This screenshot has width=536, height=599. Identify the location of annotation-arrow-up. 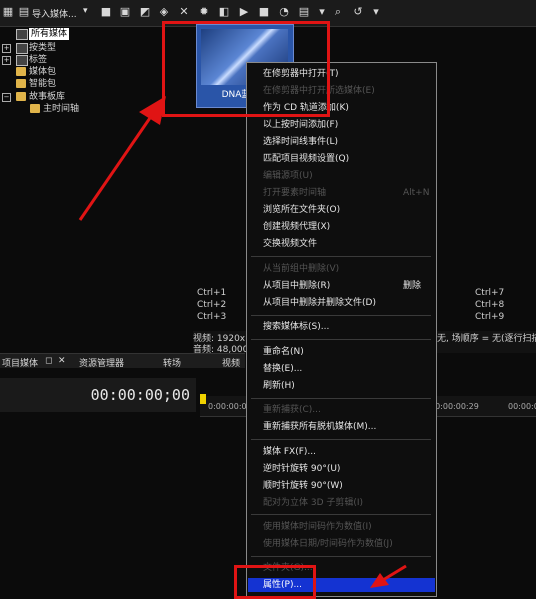
(122, 158).